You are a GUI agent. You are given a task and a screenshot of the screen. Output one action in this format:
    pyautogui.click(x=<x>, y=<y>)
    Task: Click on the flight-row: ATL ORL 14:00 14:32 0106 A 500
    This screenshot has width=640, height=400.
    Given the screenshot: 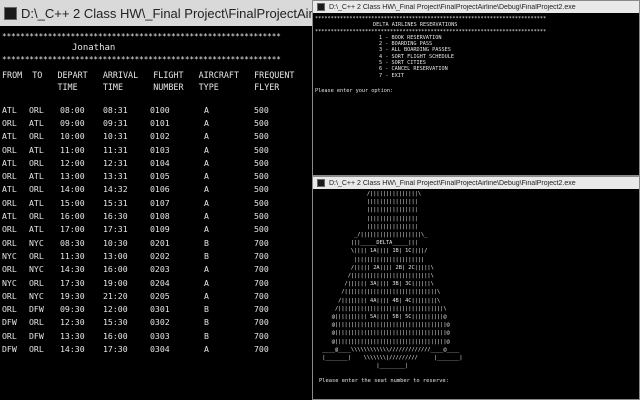 What is the action you would take?
    pyautogui.click(x=148, y=189)
    